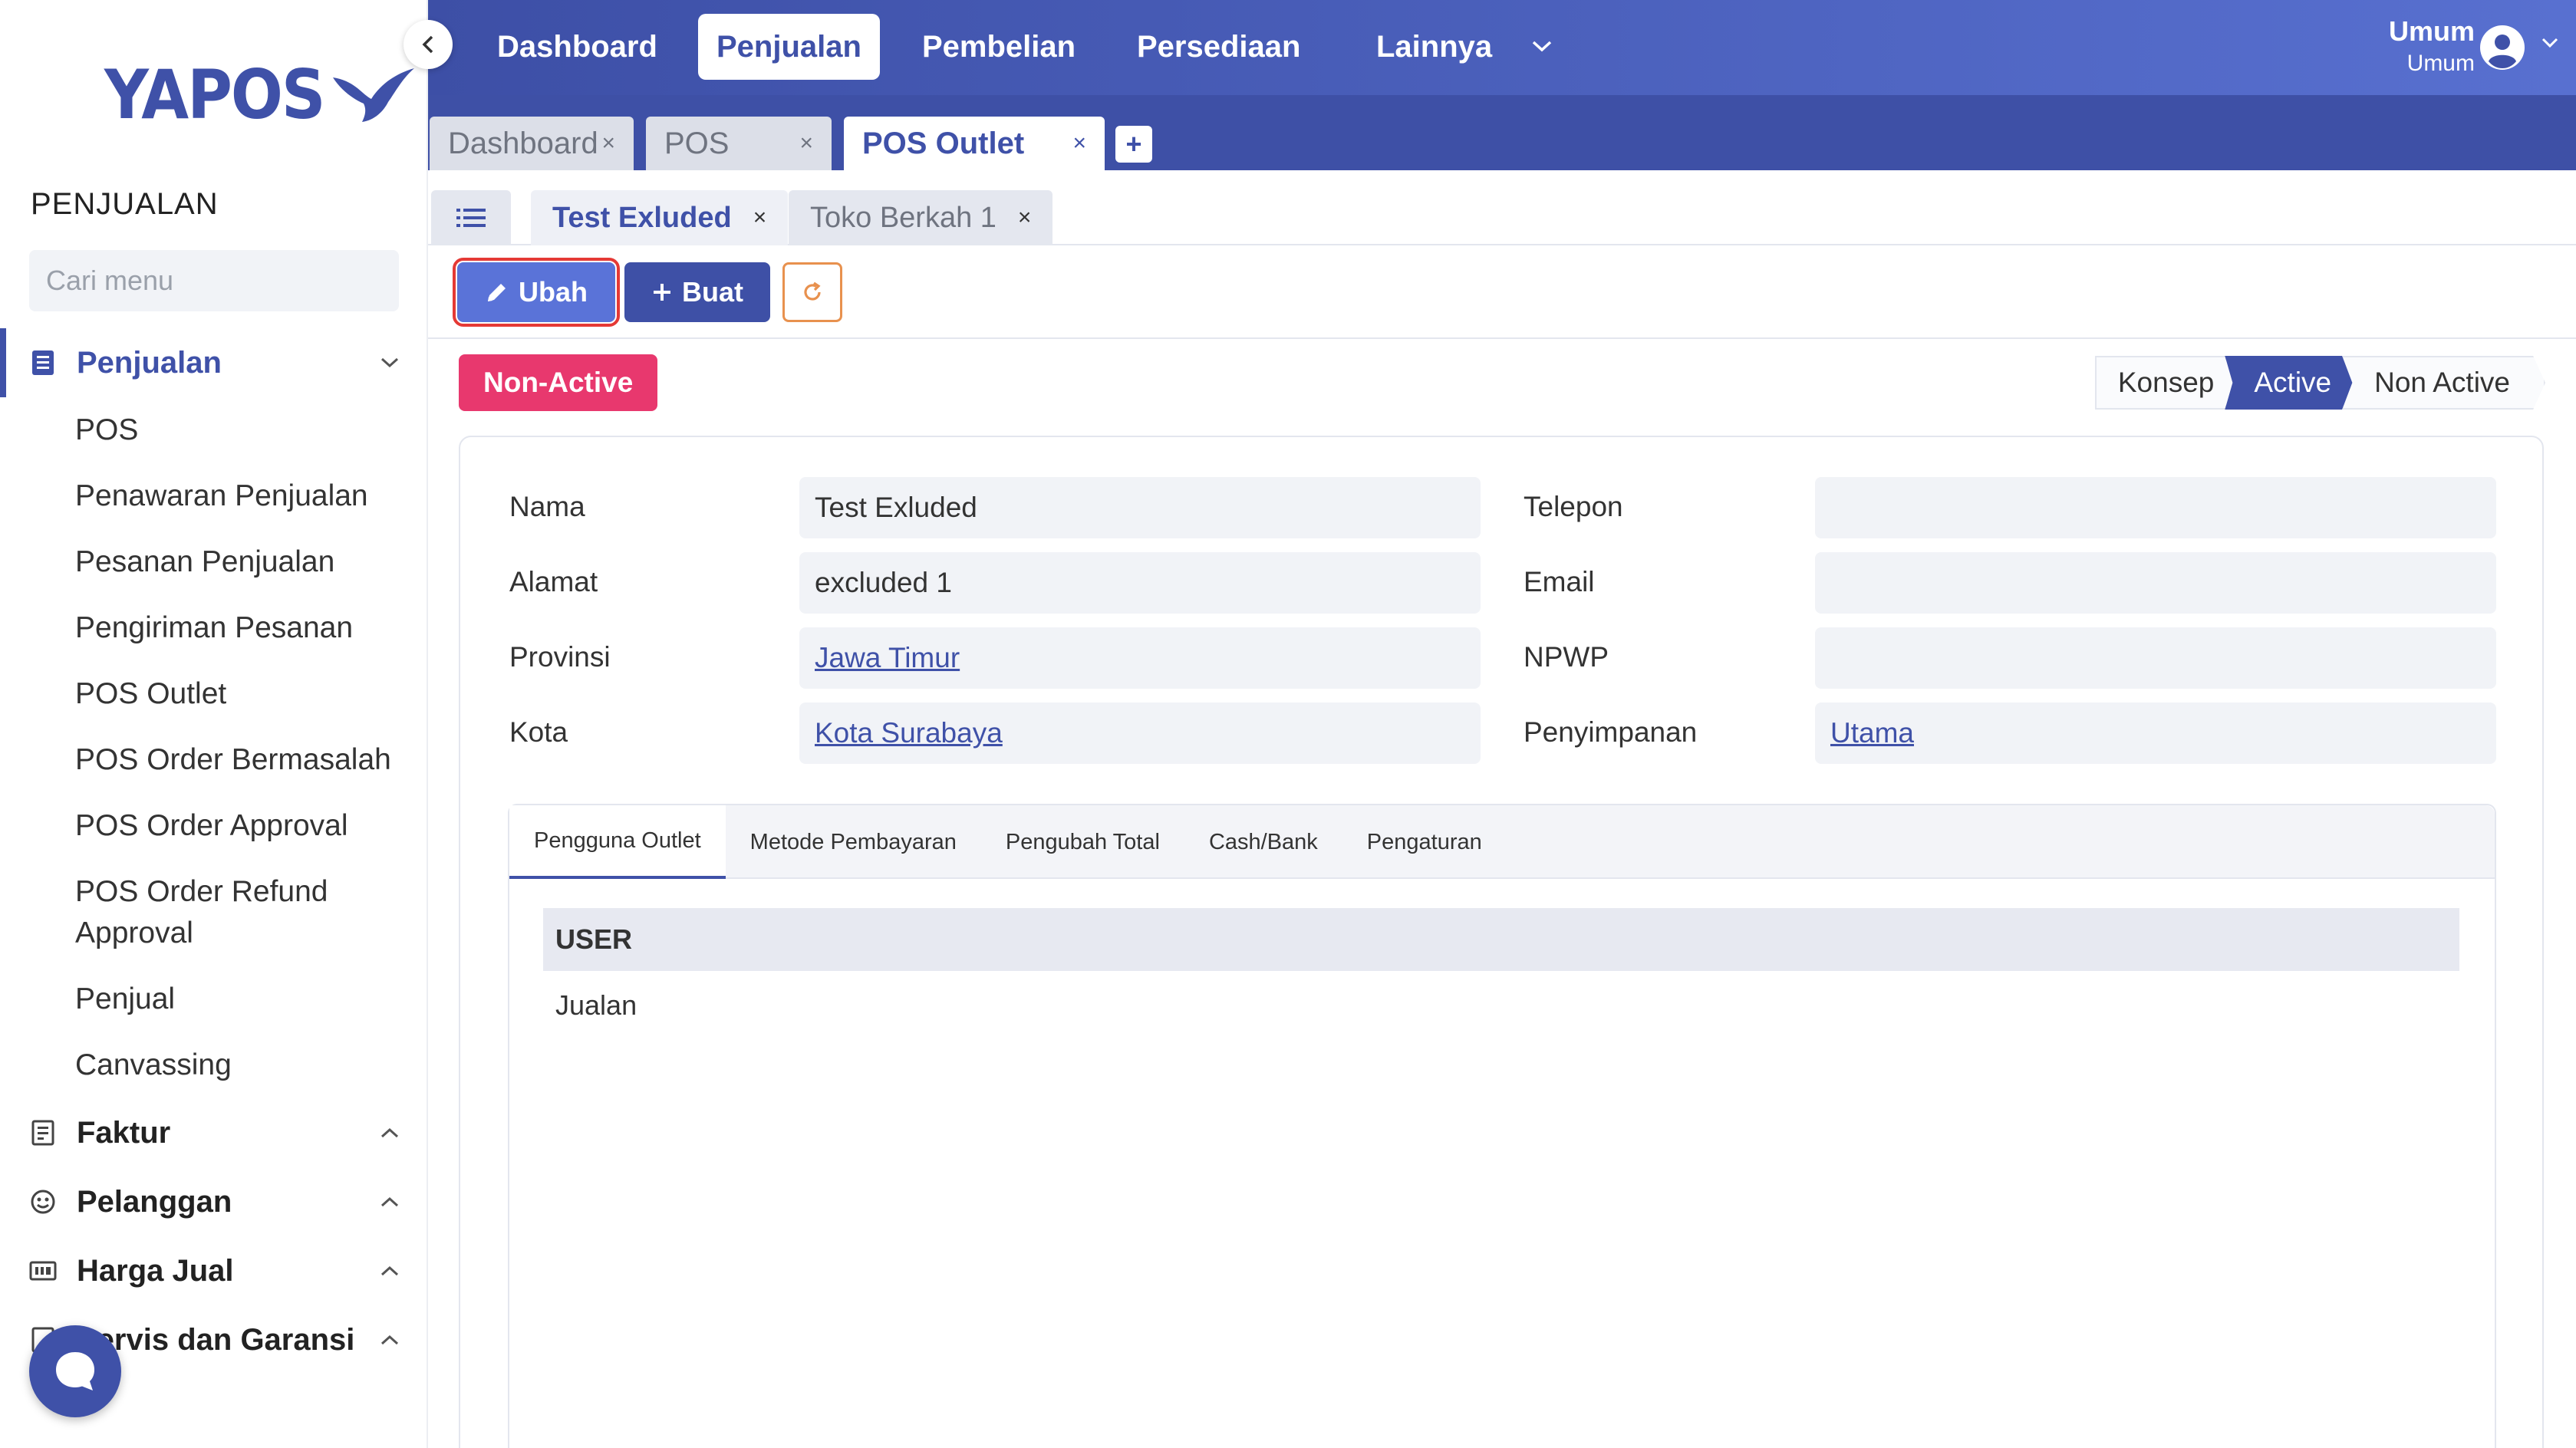 Image resolution: width=2576 pixels, height=1448 pixels. Describe the element at coordinates (244, 562) in the screenshot. I see `sidebar-item-pesanan-penjualan: Pesanan Penjualan` at that location.